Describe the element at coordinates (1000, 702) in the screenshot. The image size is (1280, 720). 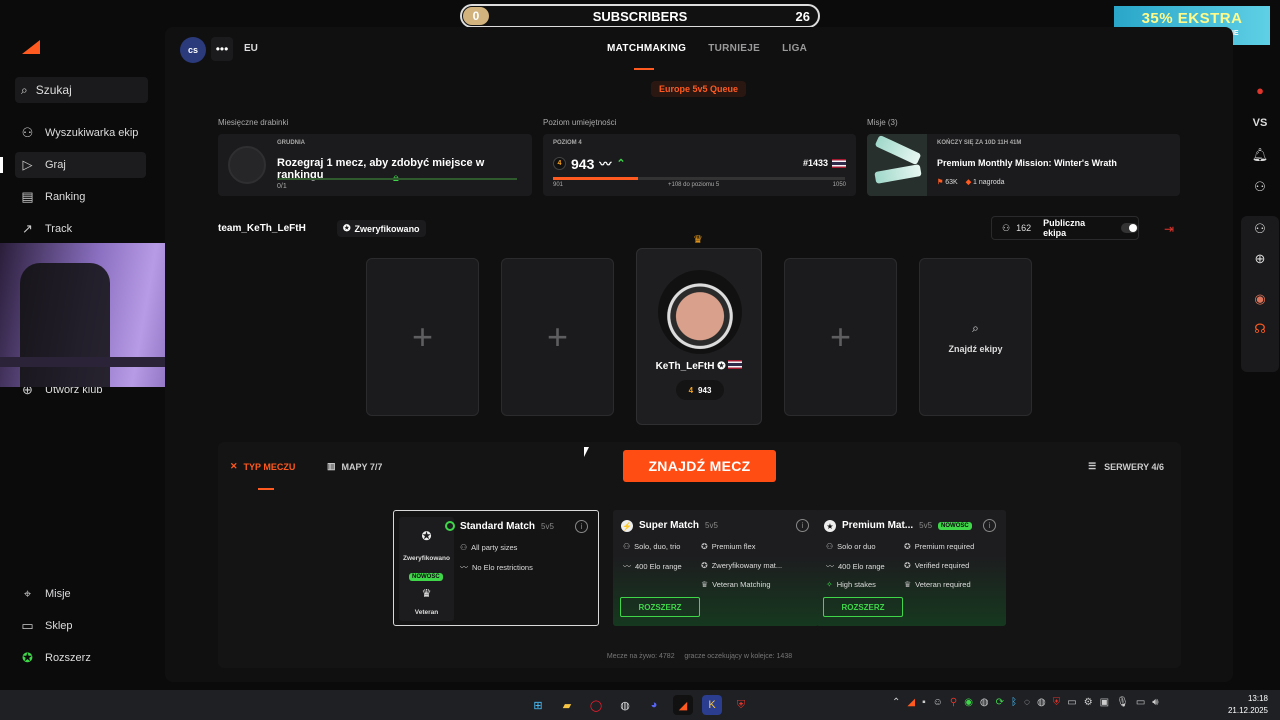
I see `refresh-icon: ⟳` at that location.